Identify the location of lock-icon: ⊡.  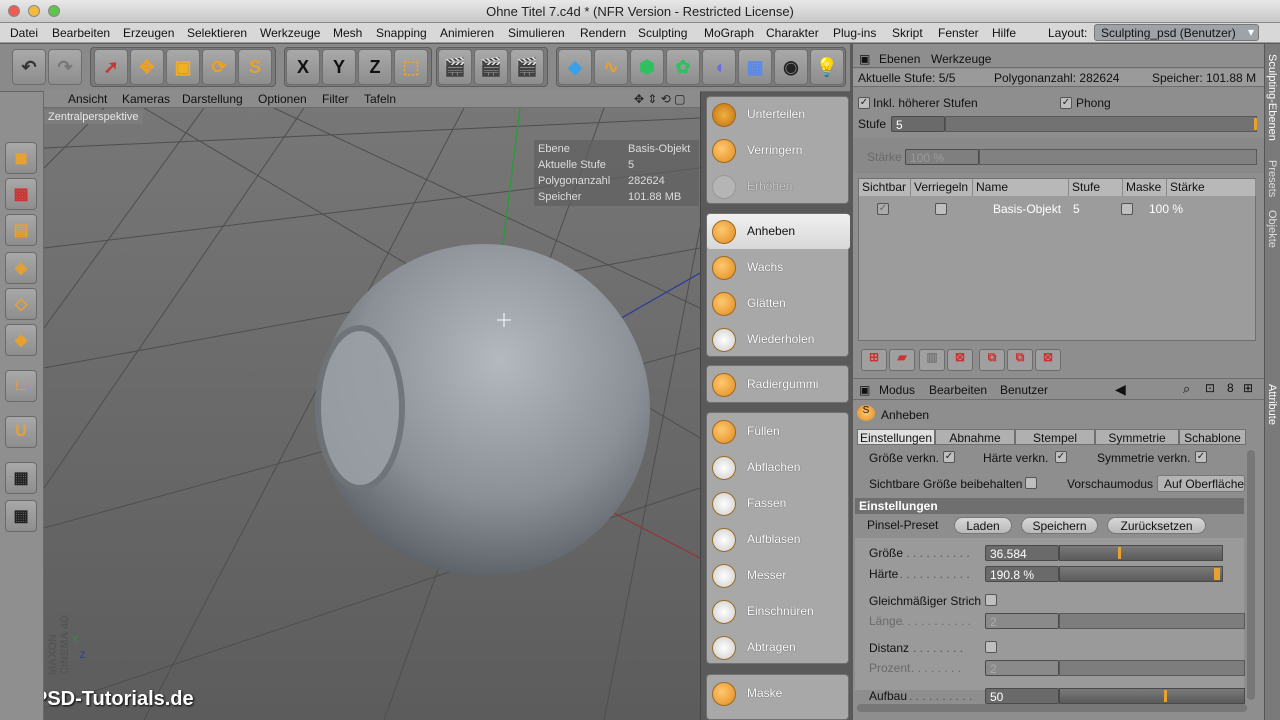
(1210, 388).